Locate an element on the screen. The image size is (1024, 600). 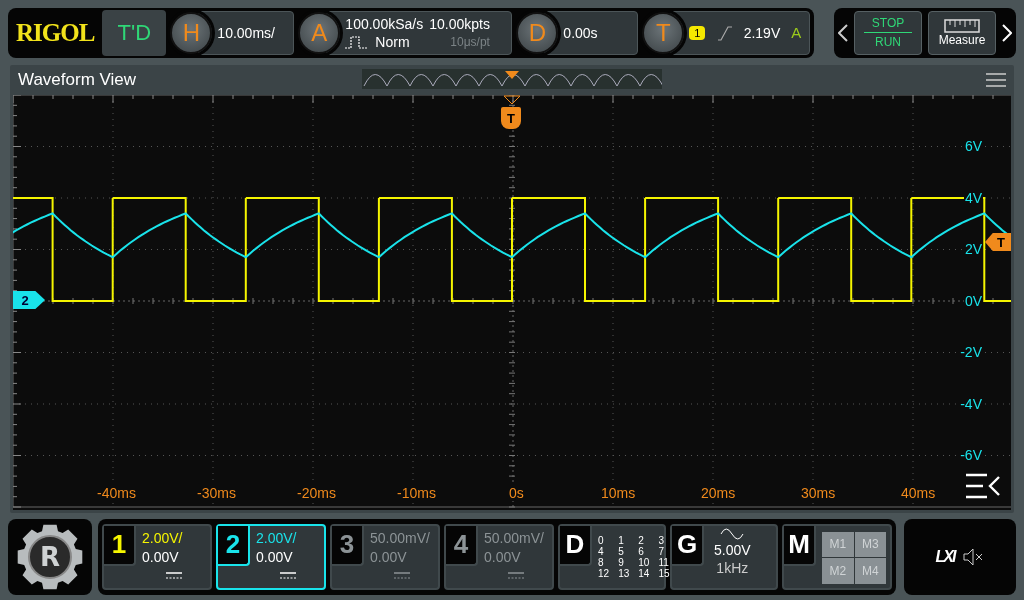
channel-card: 1 2.00V/ 0.00V is located at coordinates (157, 556).